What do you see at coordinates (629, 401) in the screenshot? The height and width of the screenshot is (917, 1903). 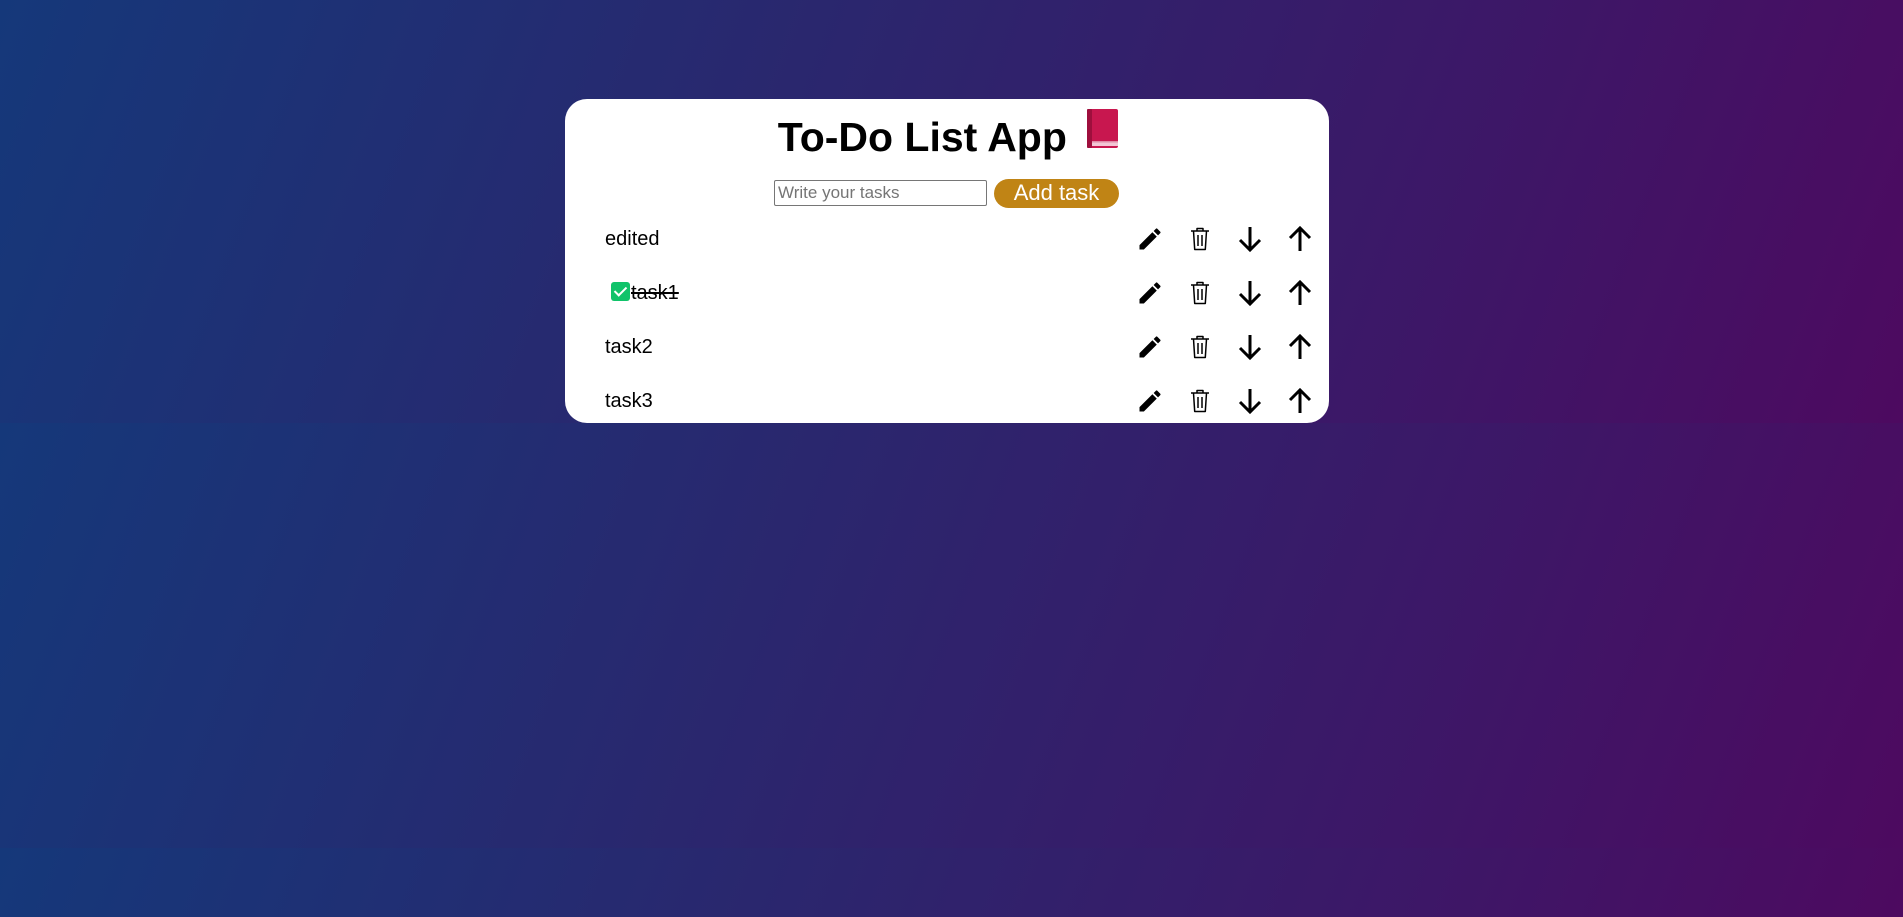 I see `task-text: task3` at bounding box center [629, 401].